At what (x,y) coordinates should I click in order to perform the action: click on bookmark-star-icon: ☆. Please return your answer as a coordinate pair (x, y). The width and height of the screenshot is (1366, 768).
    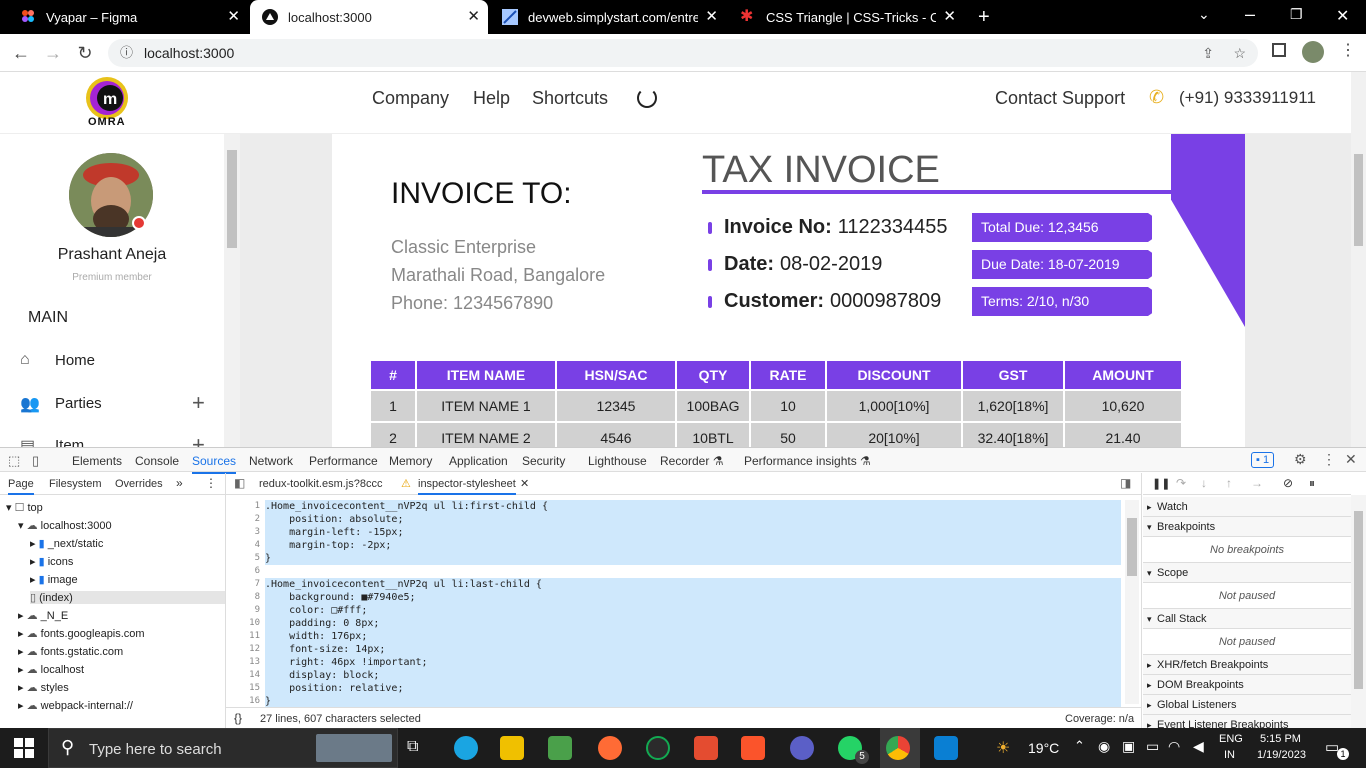
    Looking at the image, I should click on (1239, 53).